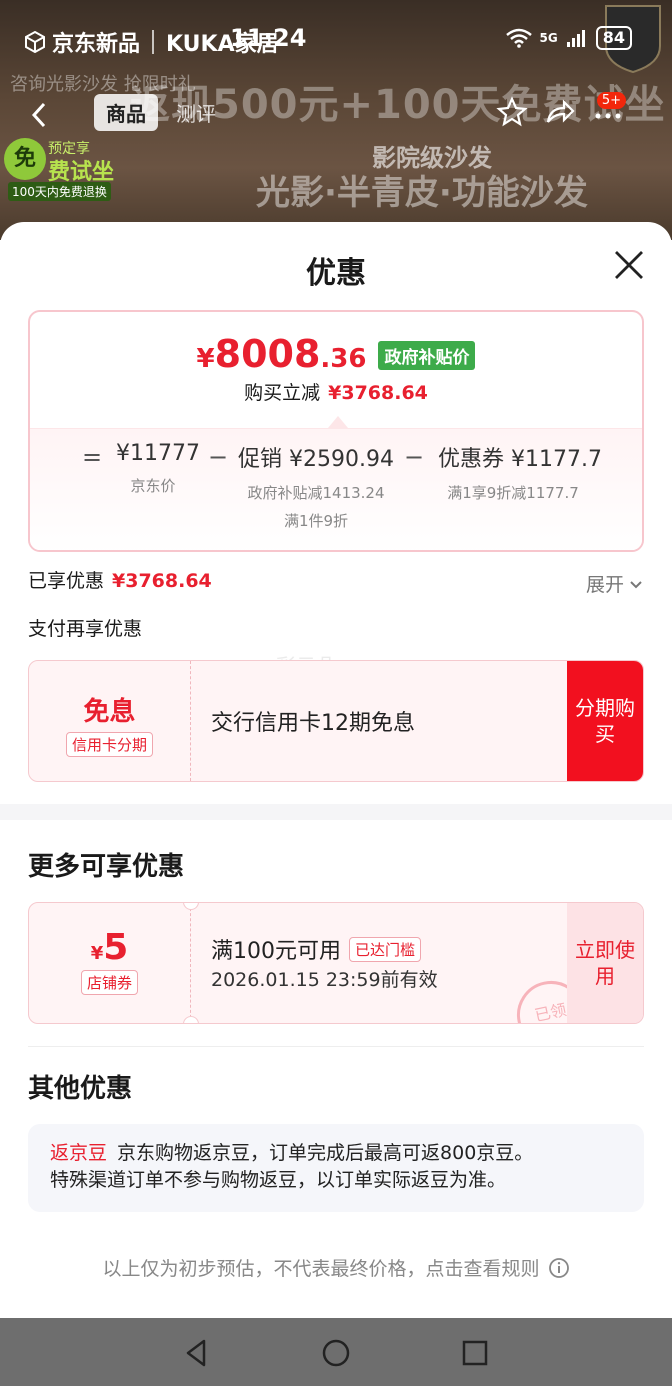  What do you see at coordinates (109, 712) in the screenshot?
I see `interest-free-title: 免息` at bounding box center [109, 712].